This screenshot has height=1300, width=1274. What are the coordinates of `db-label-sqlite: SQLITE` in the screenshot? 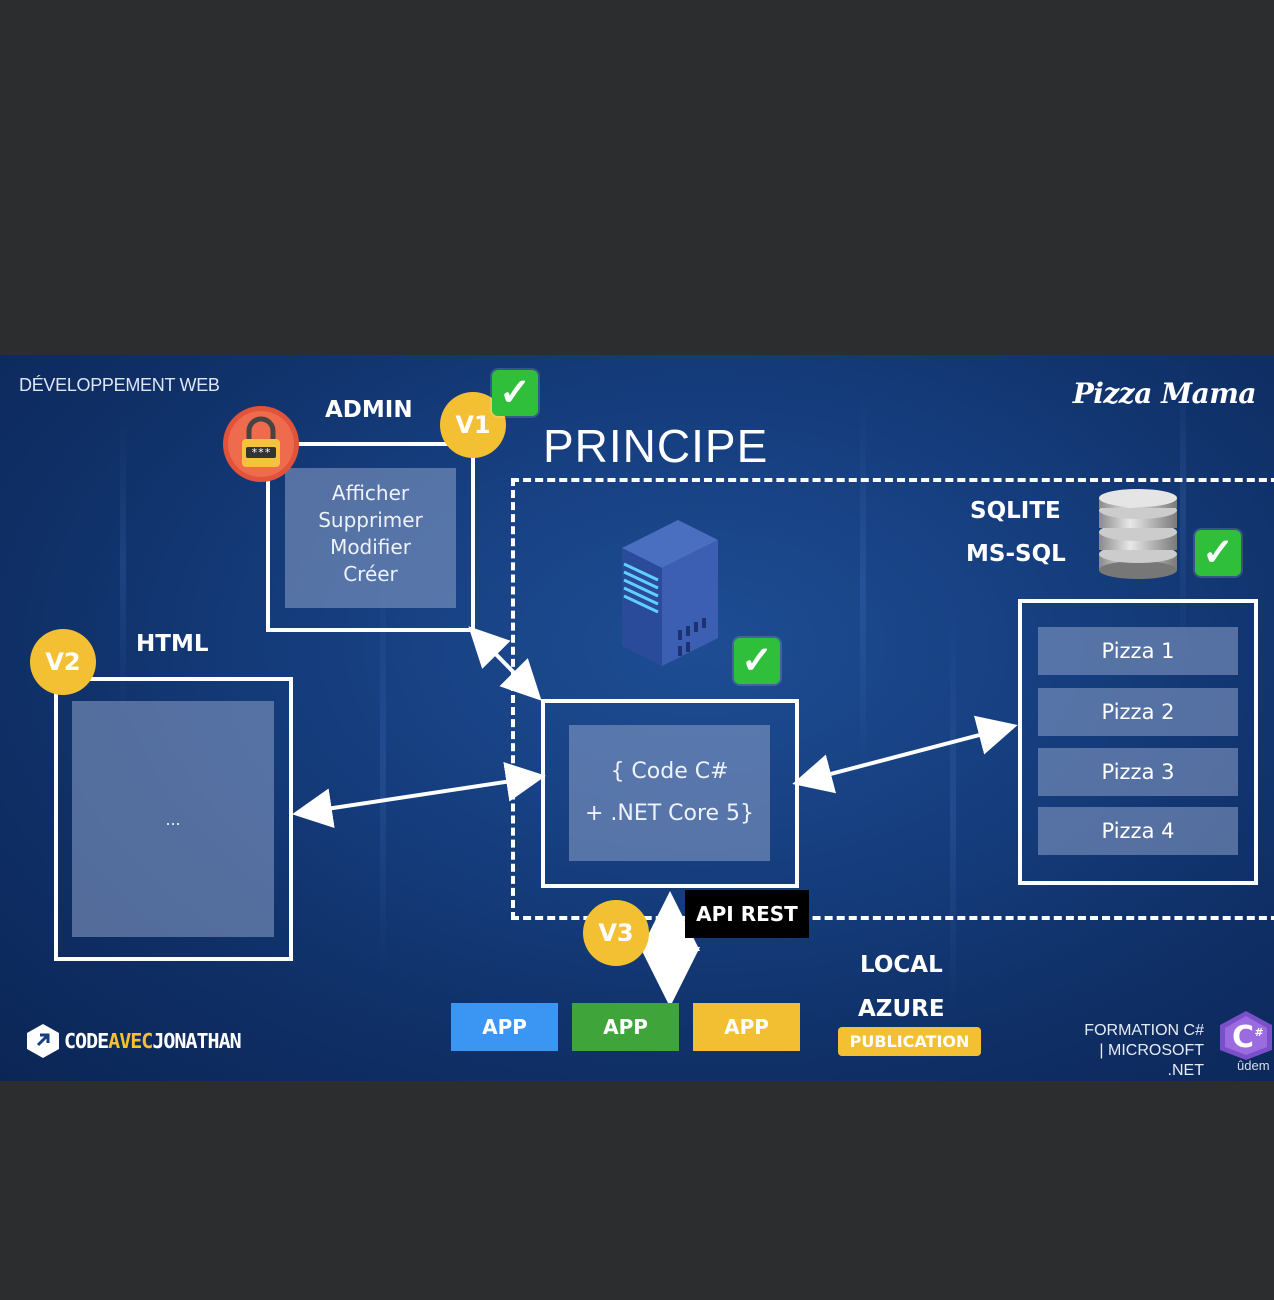 It's located at (1015, 511).